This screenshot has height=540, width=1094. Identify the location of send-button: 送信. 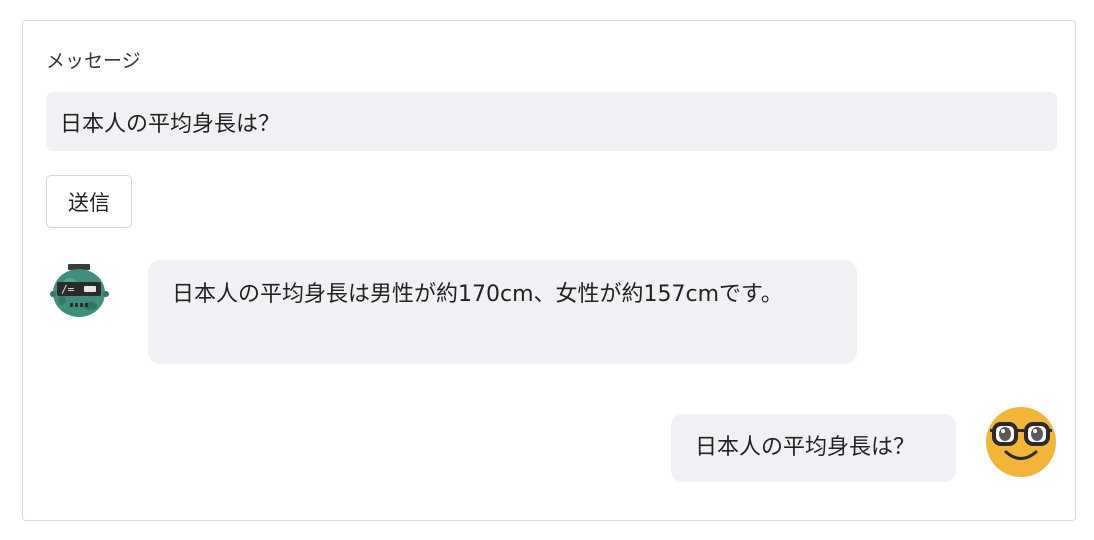
(89, 201).